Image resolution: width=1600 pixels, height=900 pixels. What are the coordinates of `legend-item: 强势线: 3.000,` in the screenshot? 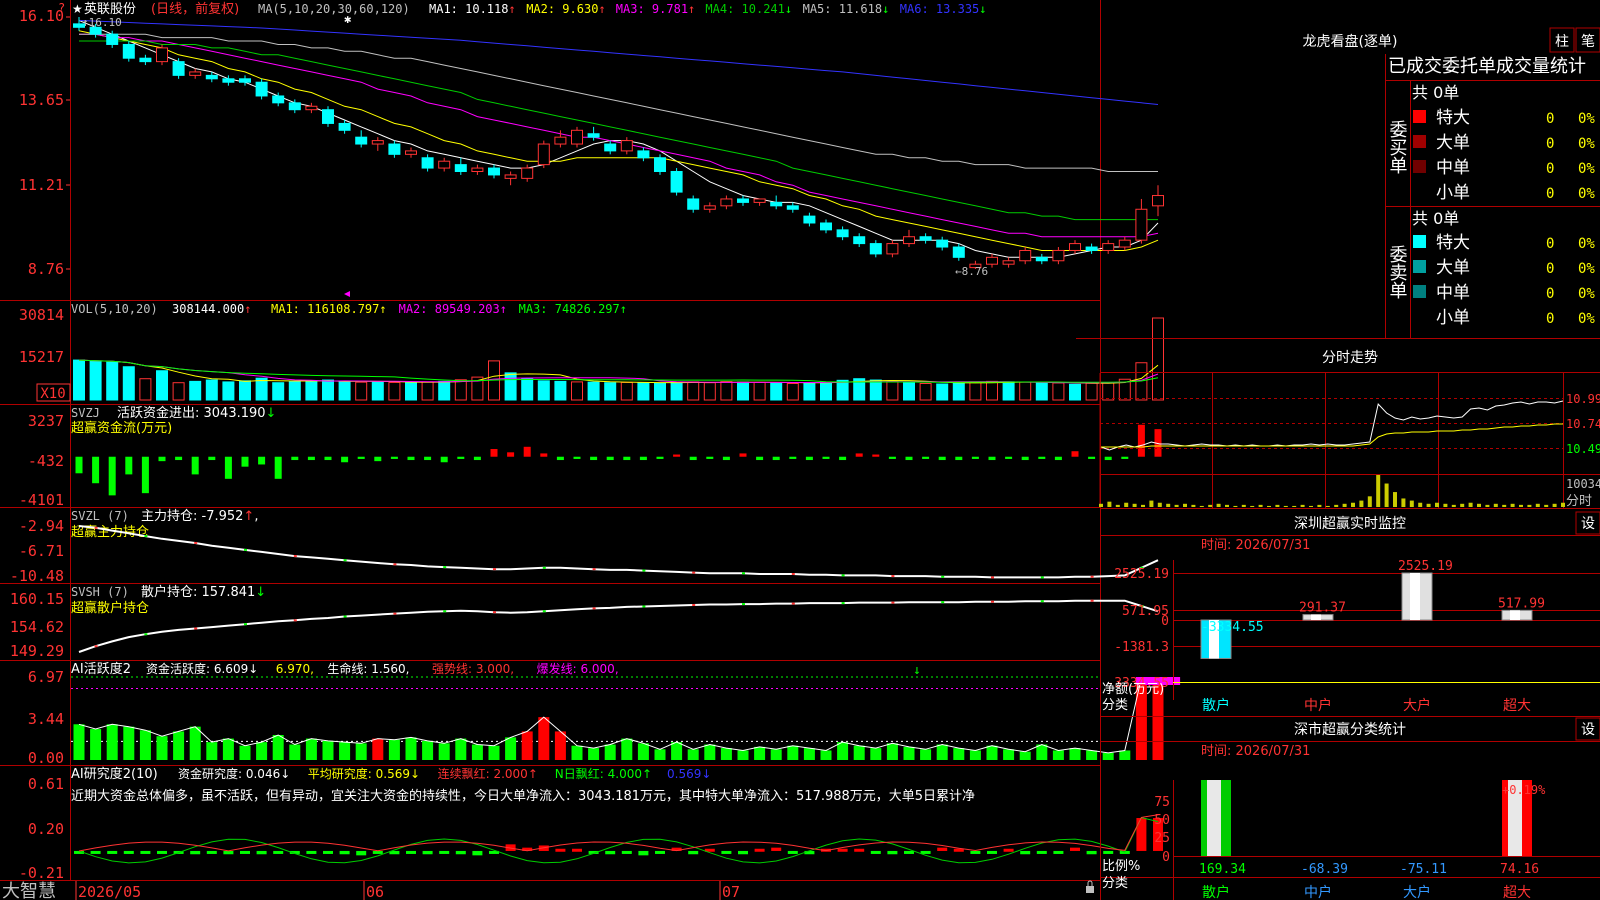 It's located at (473, 669).